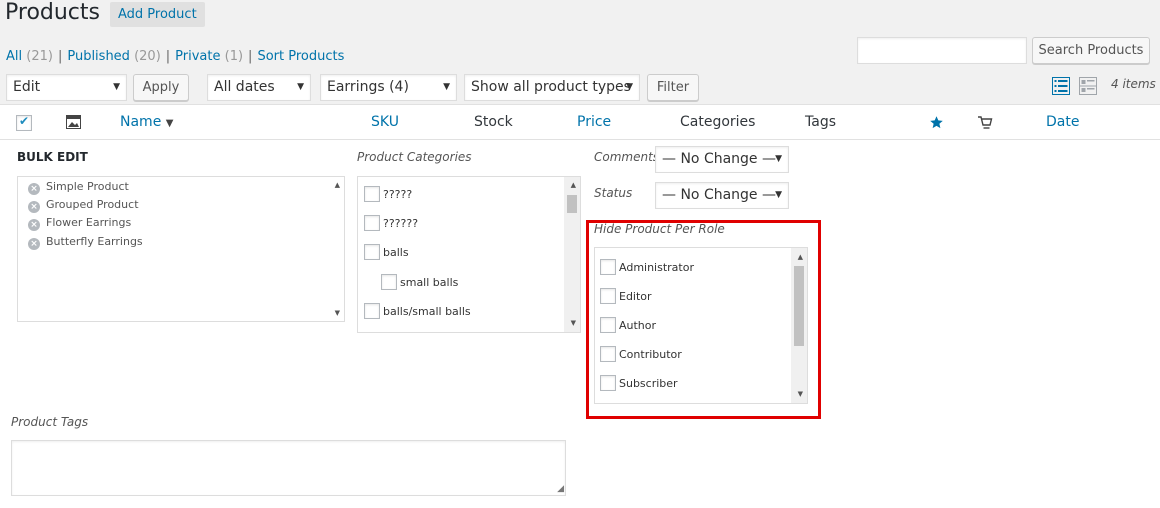 Image resolution: width=1160 pixels, height=508 pixels. Describe the element at coordinates (641, 354) in the screenshot. I see `role-item: Contributor` at that location.